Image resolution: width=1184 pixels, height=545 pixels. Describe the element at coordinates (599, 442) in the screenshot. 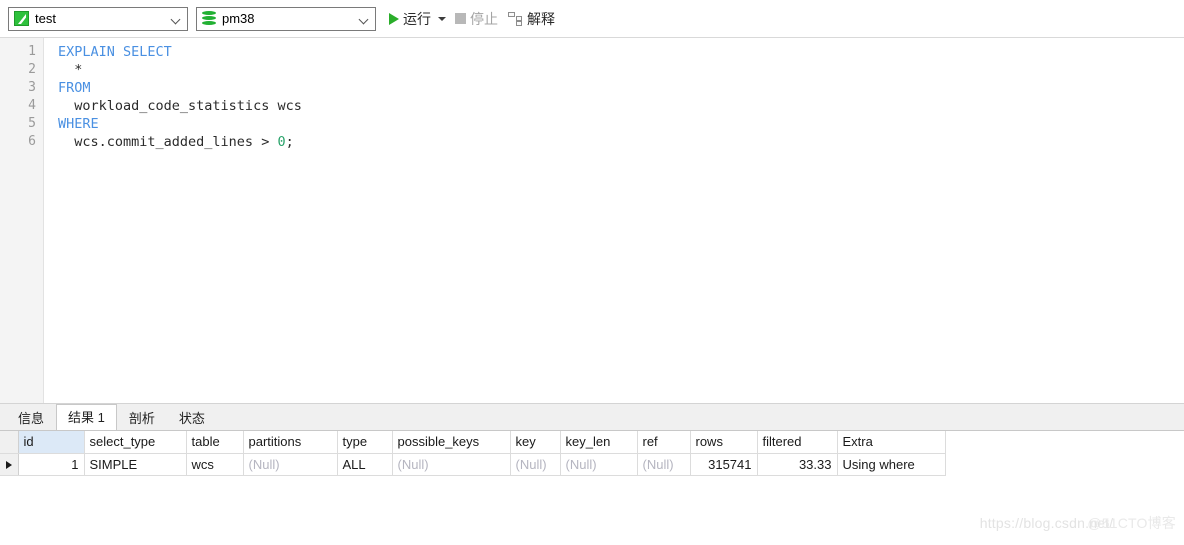

I see `column-header-key_len: key_len` at that location.